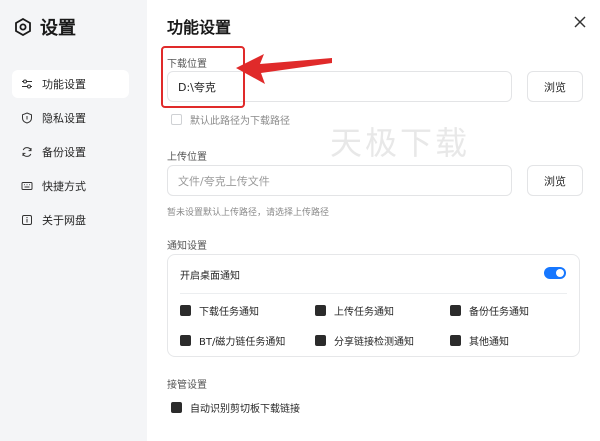 This screenshot has width=600, height=441. Describe the element at coordinates (499, 312) in the screenshot. I see `checkbox-label: 备份任务通知` at that location.